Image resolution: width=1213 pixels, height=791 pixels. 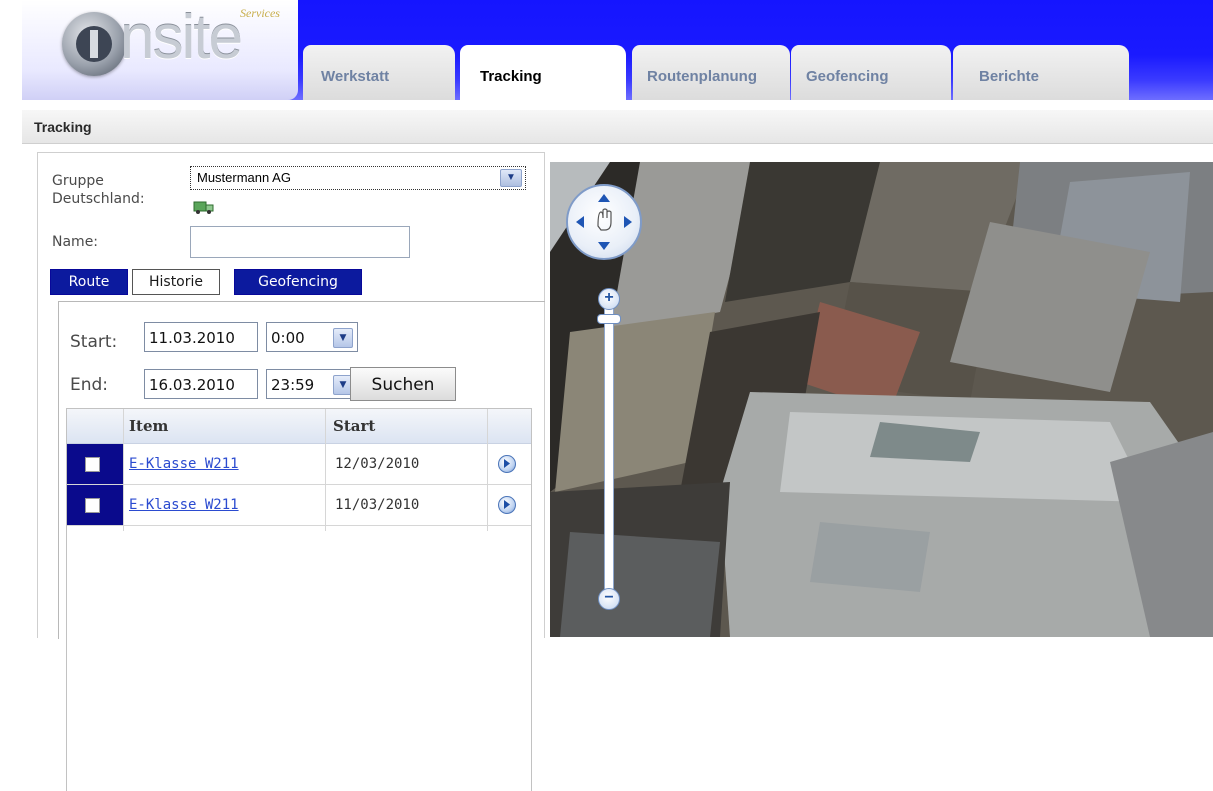 What do you see at coordinates (201, 384) in the screenshot?
I see `end-date-input: 16.03.2010` at bounding box center [201, 384].